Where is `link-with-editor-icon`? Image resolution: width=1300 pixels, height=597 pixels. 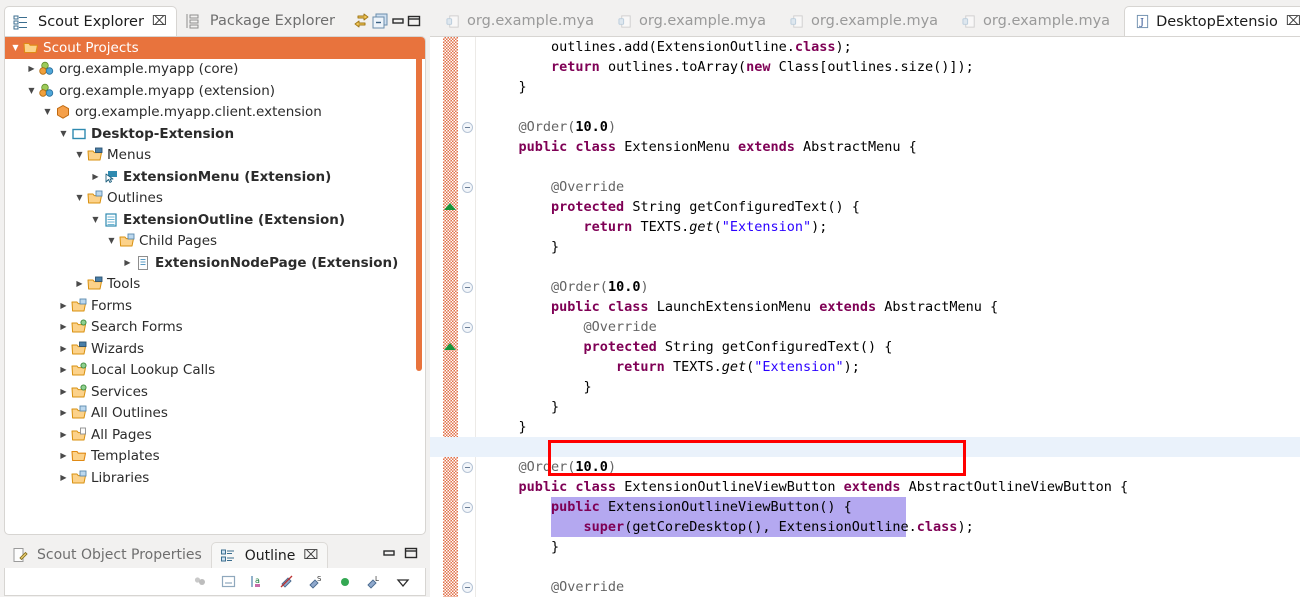 link-with-editor-icon is located at coordinates (361, 21).